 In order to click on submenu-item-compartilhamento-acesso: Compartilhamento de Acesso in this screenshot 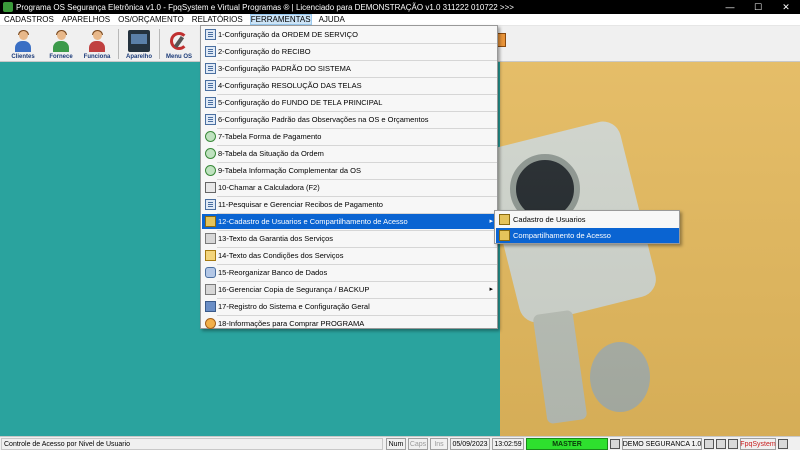, I will do `click(587, 235)`.